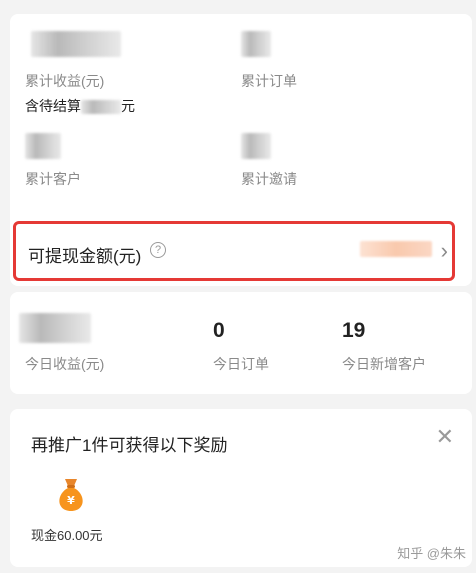  What do you see at coordinates (53, 179) in the screenshot?
I see `total-customers-label: 累计客户` at bounding box center [53, 179].